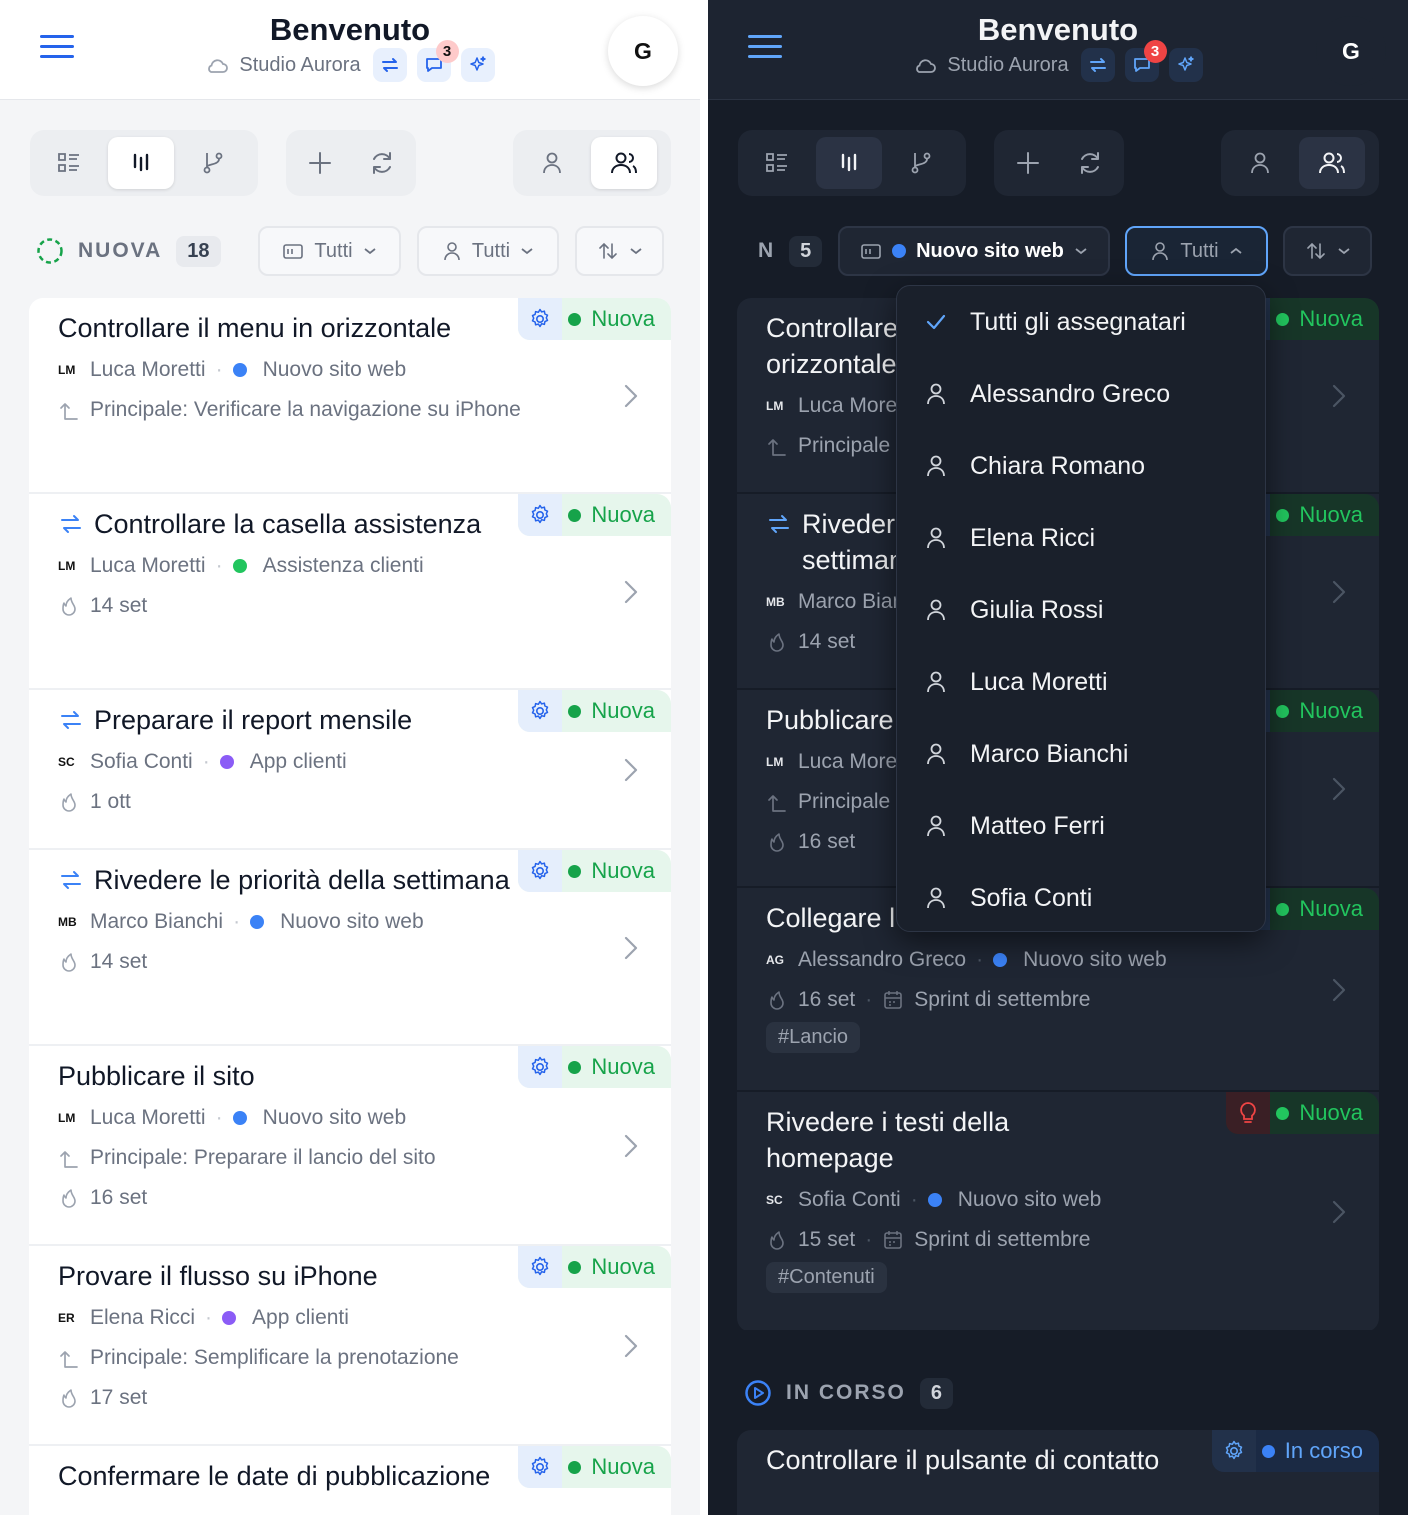 The width and height of the screenshot is (1408, 1515). Describe the element at coordinates (1081, 610) in the screenshot. I see `dropdown-item-assignee: Giulia Rossi` at that location.